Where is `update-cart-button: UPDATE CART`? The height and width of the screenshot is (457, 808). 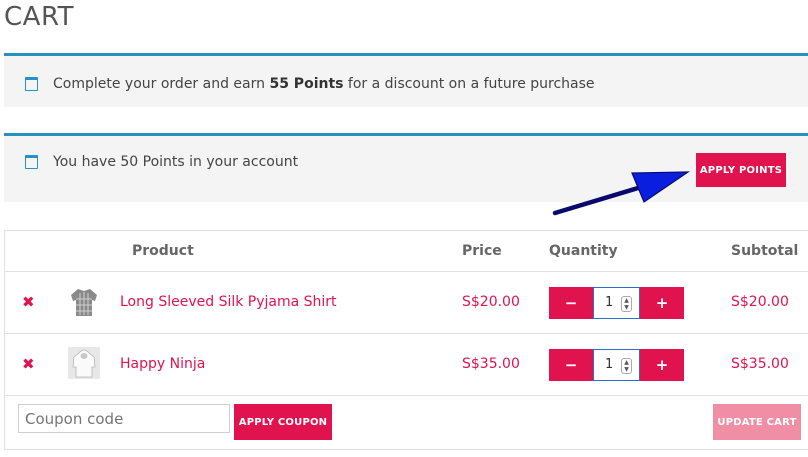
update-cart-button: UPDATE CART is located at coordinates (757, 422).